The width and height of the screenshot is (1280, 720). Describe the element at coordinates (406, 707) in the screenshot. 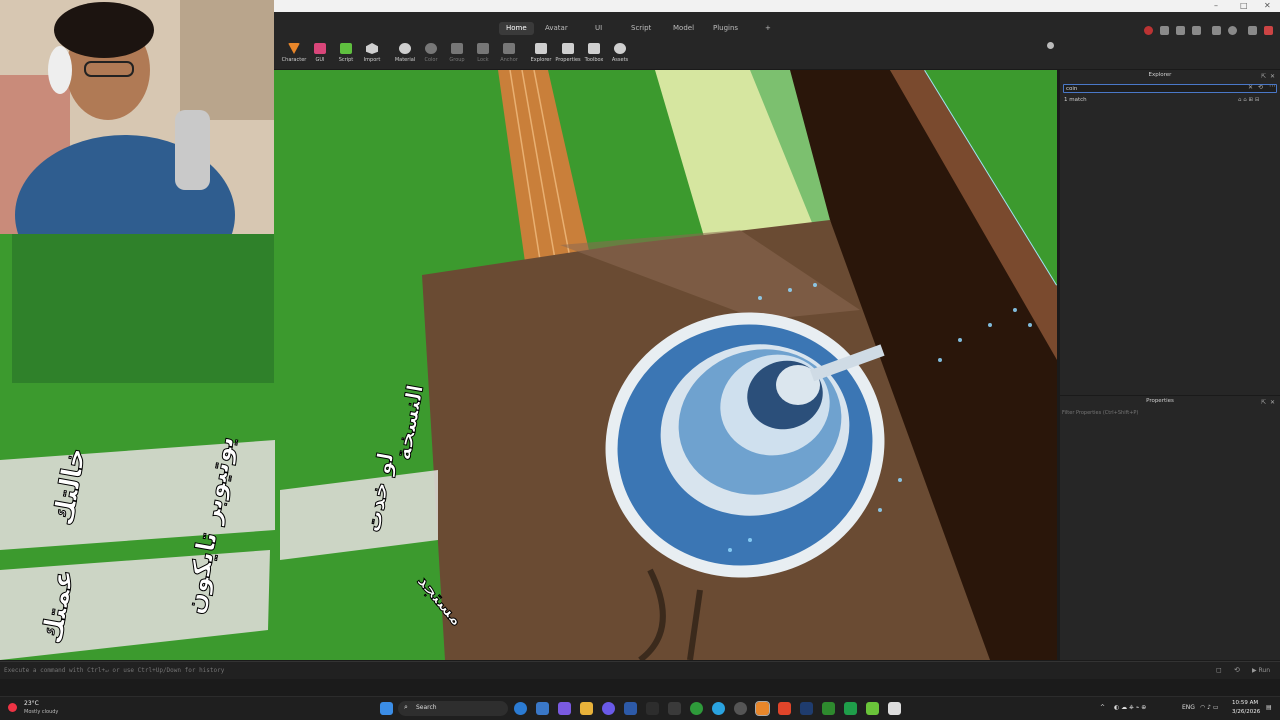

I see `search-icon: ⌕` at that location.